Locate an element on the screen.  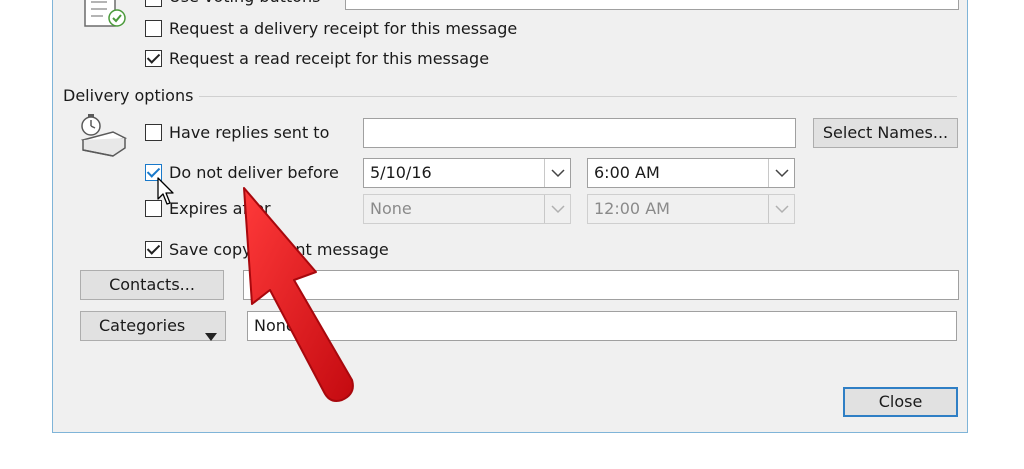
delivery-receipt-checkbox is located at coordinates (153, 28).